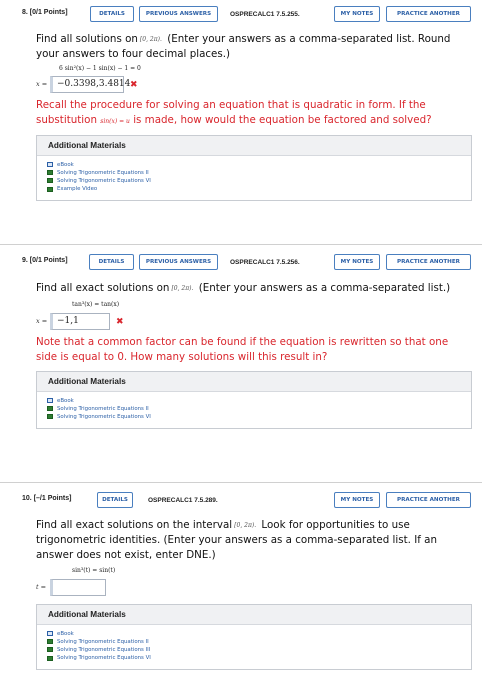 This screenshot has width=482, height=700. What do you see at coordinates (96, 304) in the screenshot?
I see `question-9-equation: tan³(x) = tan(x)` at bounding box center [96, 304].